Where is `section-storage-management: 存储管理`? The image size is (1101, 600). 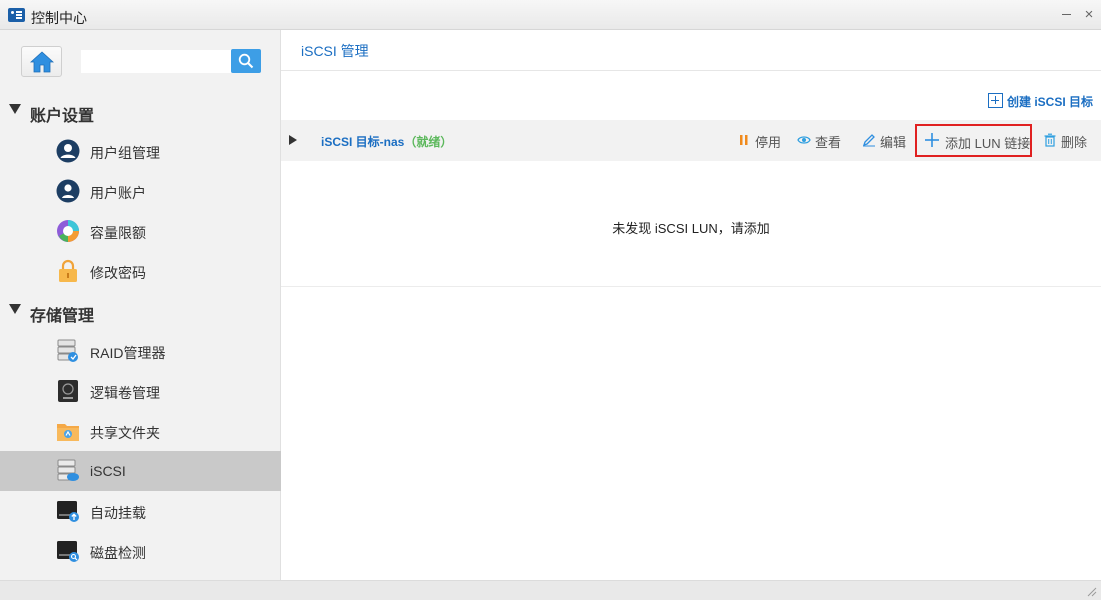
section-storage-management: 存储管理 is located at coordinates (140, 311).